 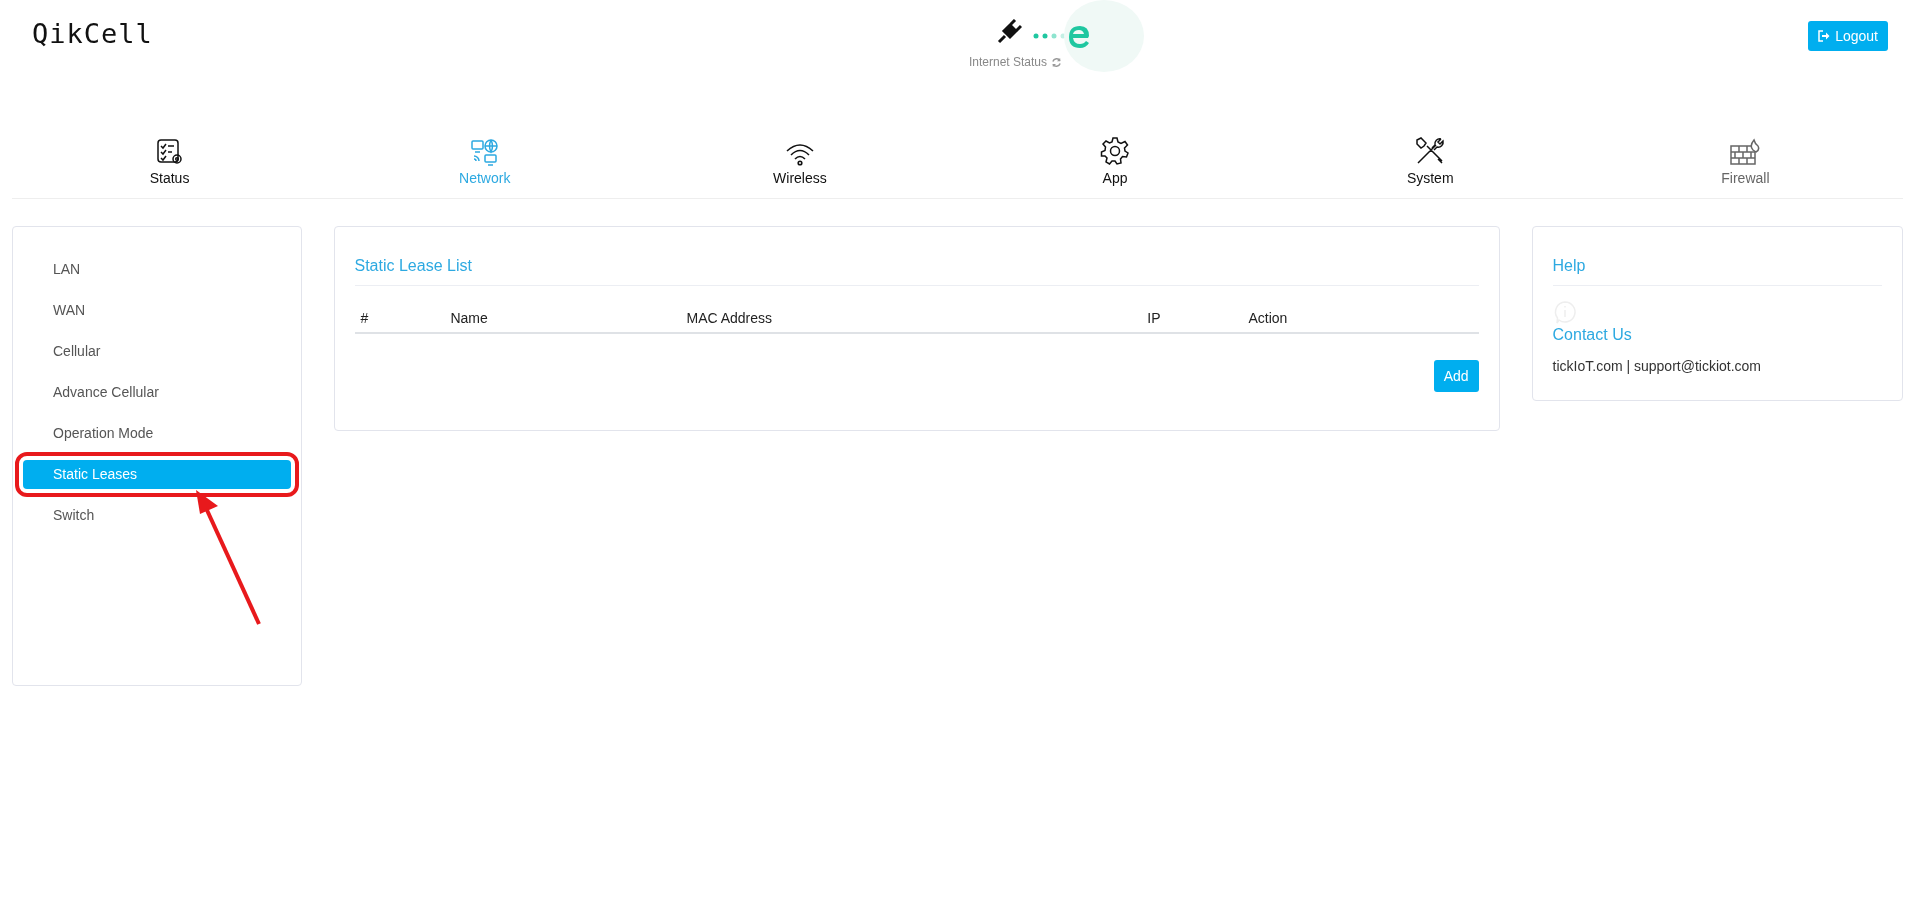 I want to click on sidebar-item: Cellular, so click(x=157, y=351).